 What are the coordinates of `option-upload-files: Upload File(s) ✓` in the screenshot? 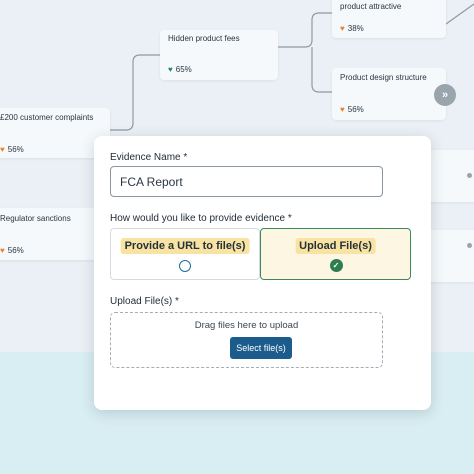 It's located at (335, 254).